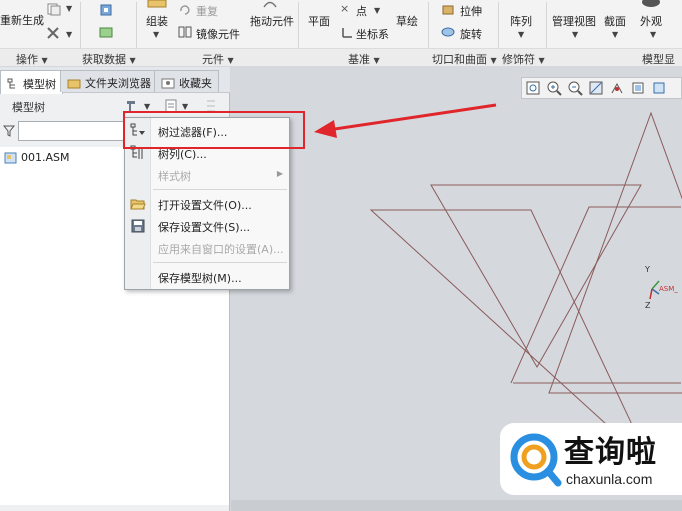  Describe the element at coordinates (407, 21) in the screenshot. I see `sketch-button: 草绘` at that location.